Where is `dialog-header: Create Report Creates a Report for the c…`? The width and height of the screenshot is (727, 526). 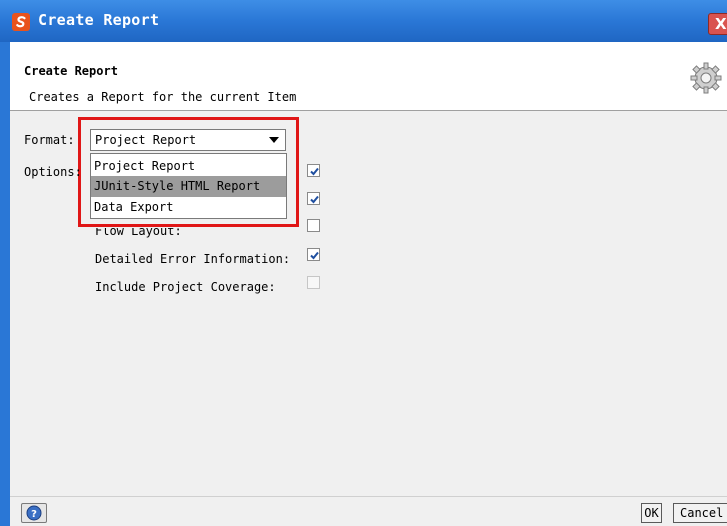
dialog-header: Create Report Creates a Report for the c… is located at coordinates (368, 76).